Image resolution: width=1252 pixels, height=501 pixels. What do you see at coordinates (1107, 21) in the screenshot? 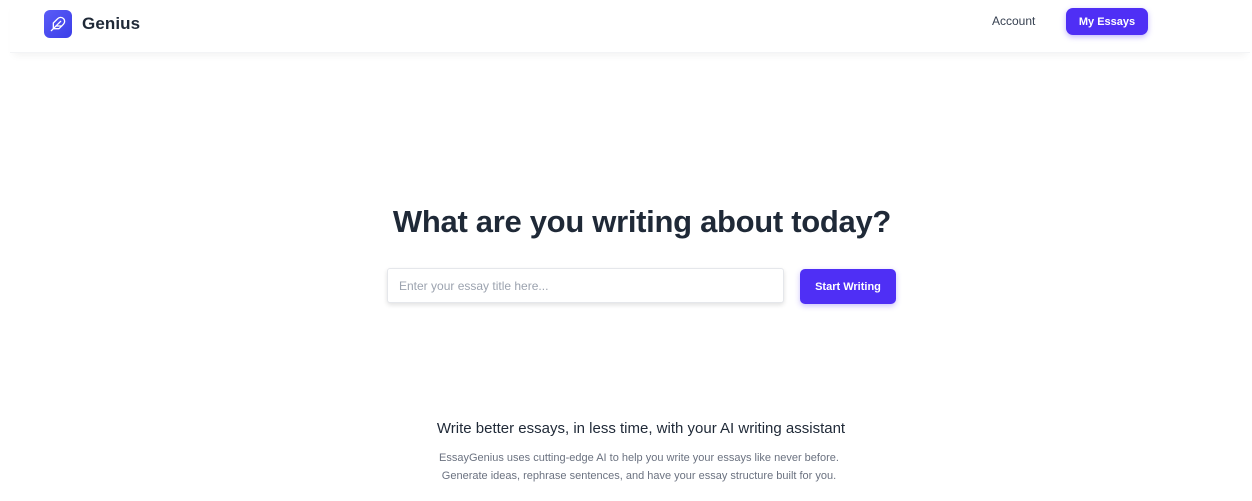
I see `my-essays-button: My Essays` at bounding box center [1107, 21].